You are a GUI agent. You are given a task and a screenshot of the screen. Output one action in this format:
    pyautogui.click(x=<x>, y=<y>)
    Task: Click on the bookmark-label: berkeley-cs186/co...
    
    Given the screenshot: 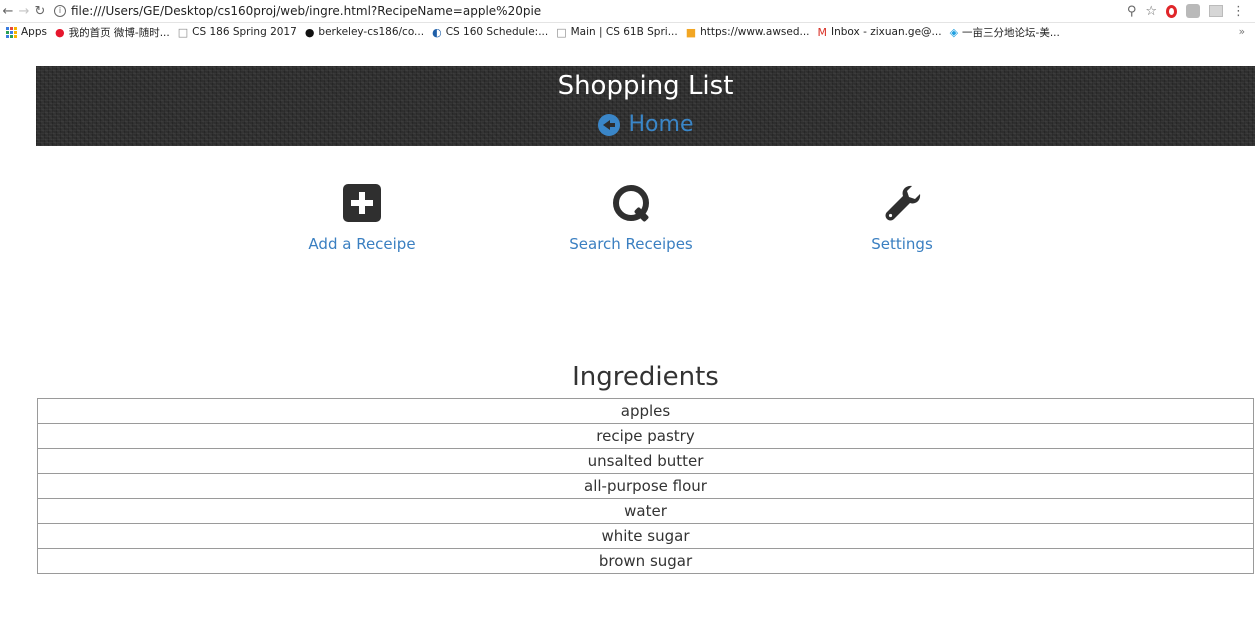 What is the action you would take?
    pyautogui.click(x=371, y=32)
    